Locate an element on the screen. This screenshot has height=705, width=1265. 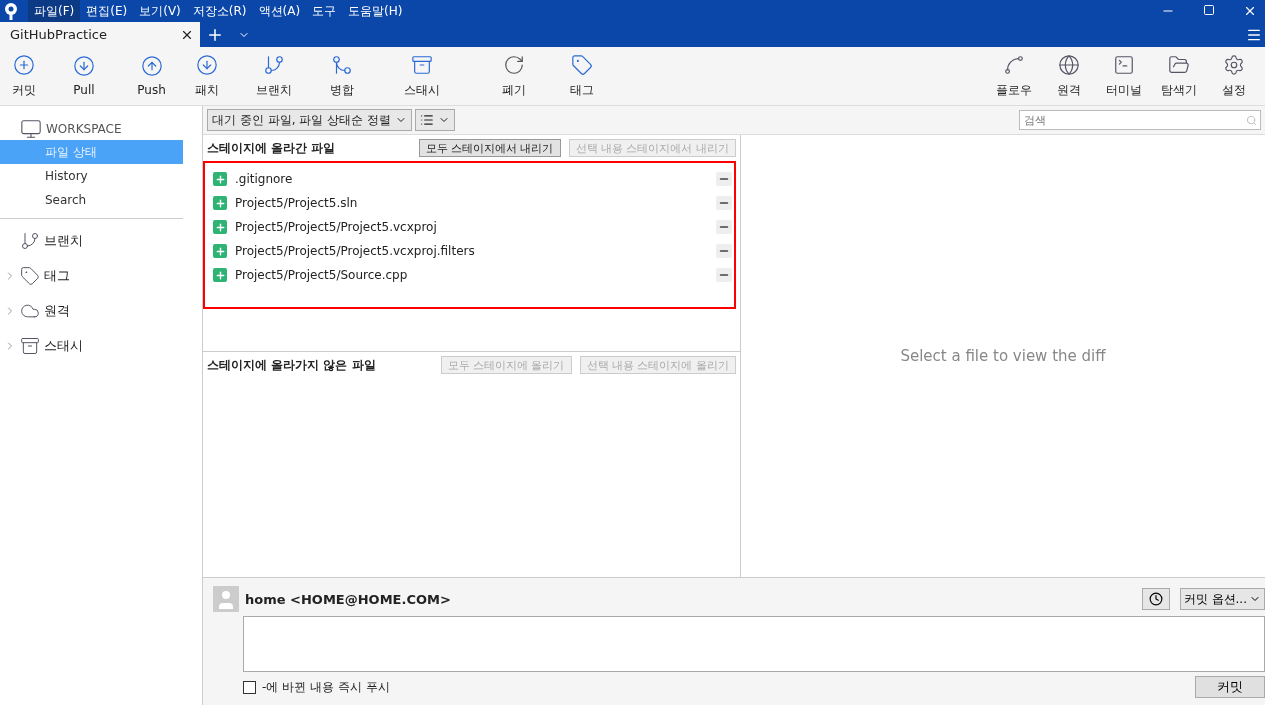
toolbar-button: 스태시 is located at coordinates (421, 76).